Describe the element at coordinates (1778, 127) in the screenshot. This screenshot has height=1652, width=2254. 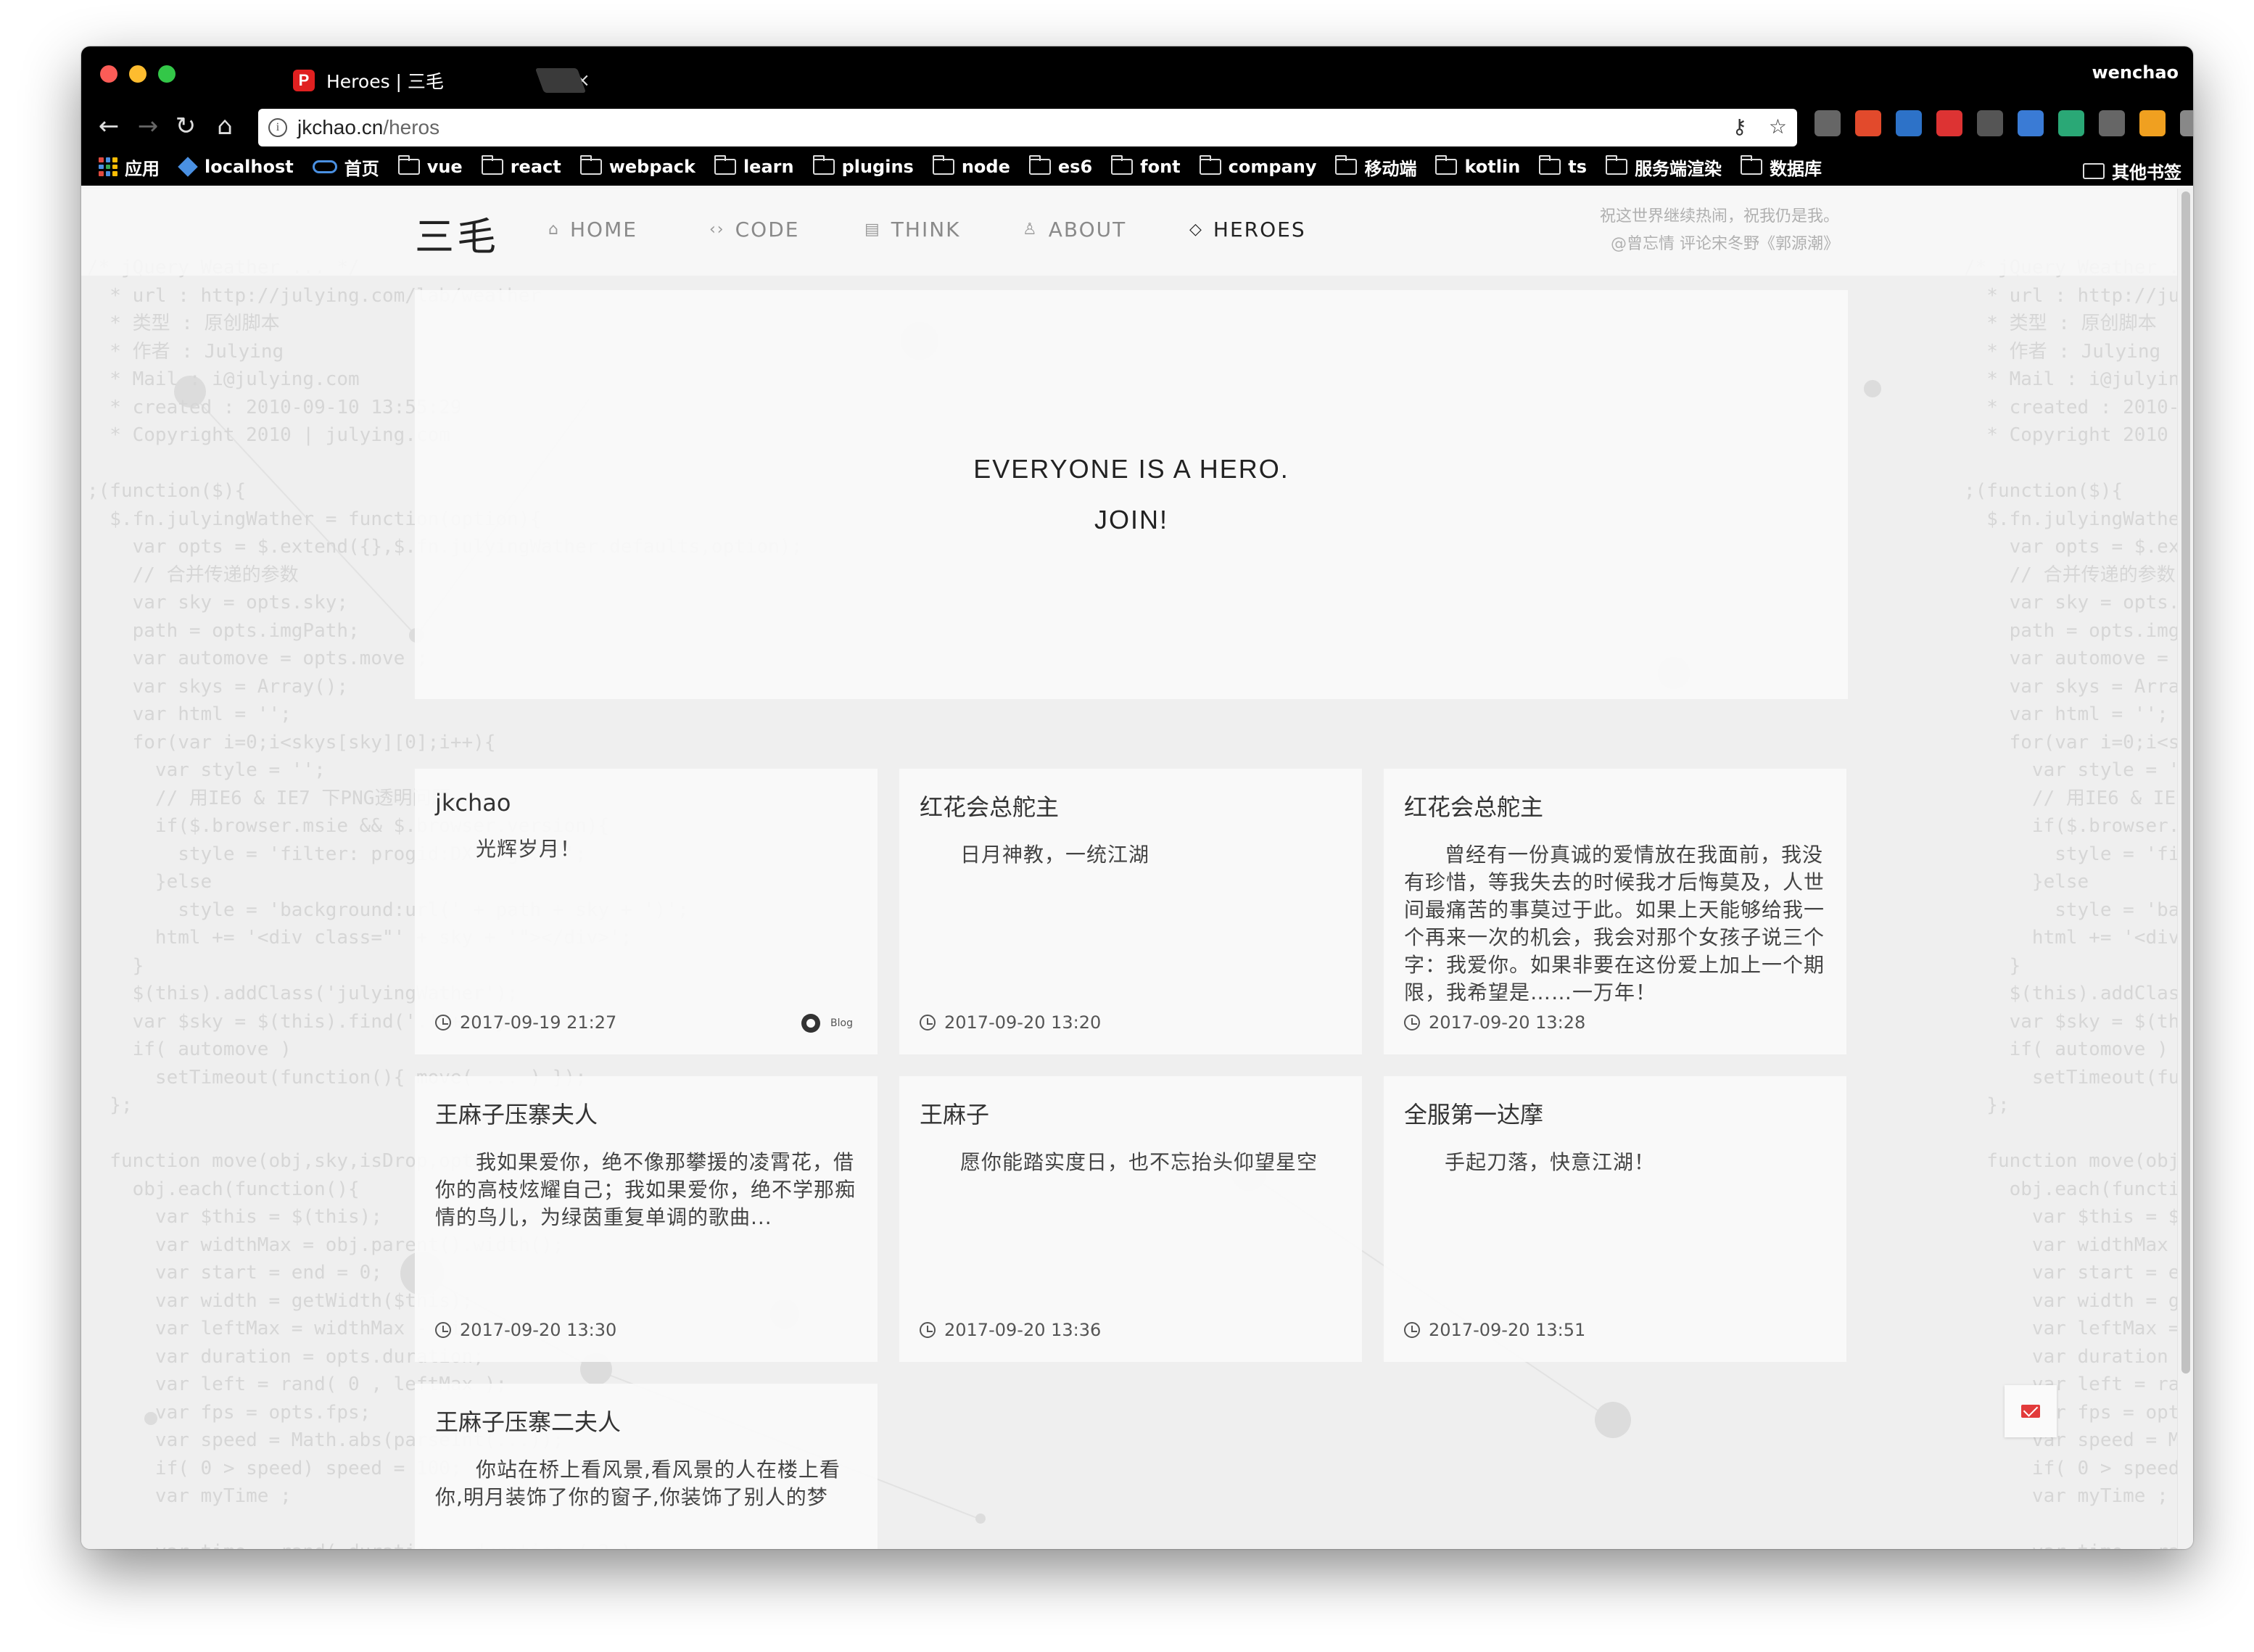
I see `bookmark-star-icon: ☆` at that location.